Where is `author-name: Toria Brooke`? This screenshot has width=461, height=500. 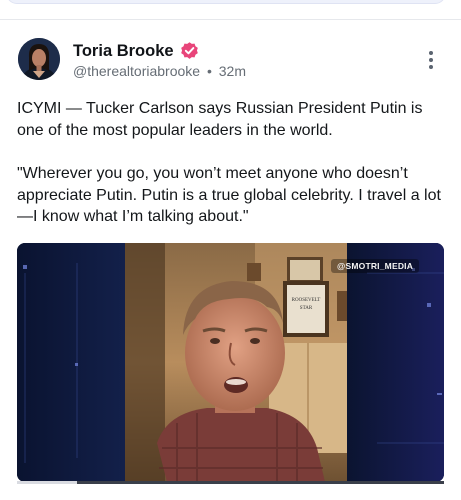
author-name: Toria Brooke is located at coordinates (123, 51).